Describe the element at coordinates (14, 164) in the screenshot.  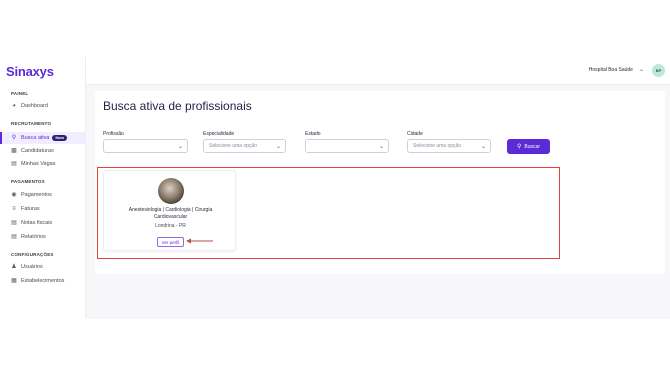
I see `briefcase-icon: ▤` at that location.